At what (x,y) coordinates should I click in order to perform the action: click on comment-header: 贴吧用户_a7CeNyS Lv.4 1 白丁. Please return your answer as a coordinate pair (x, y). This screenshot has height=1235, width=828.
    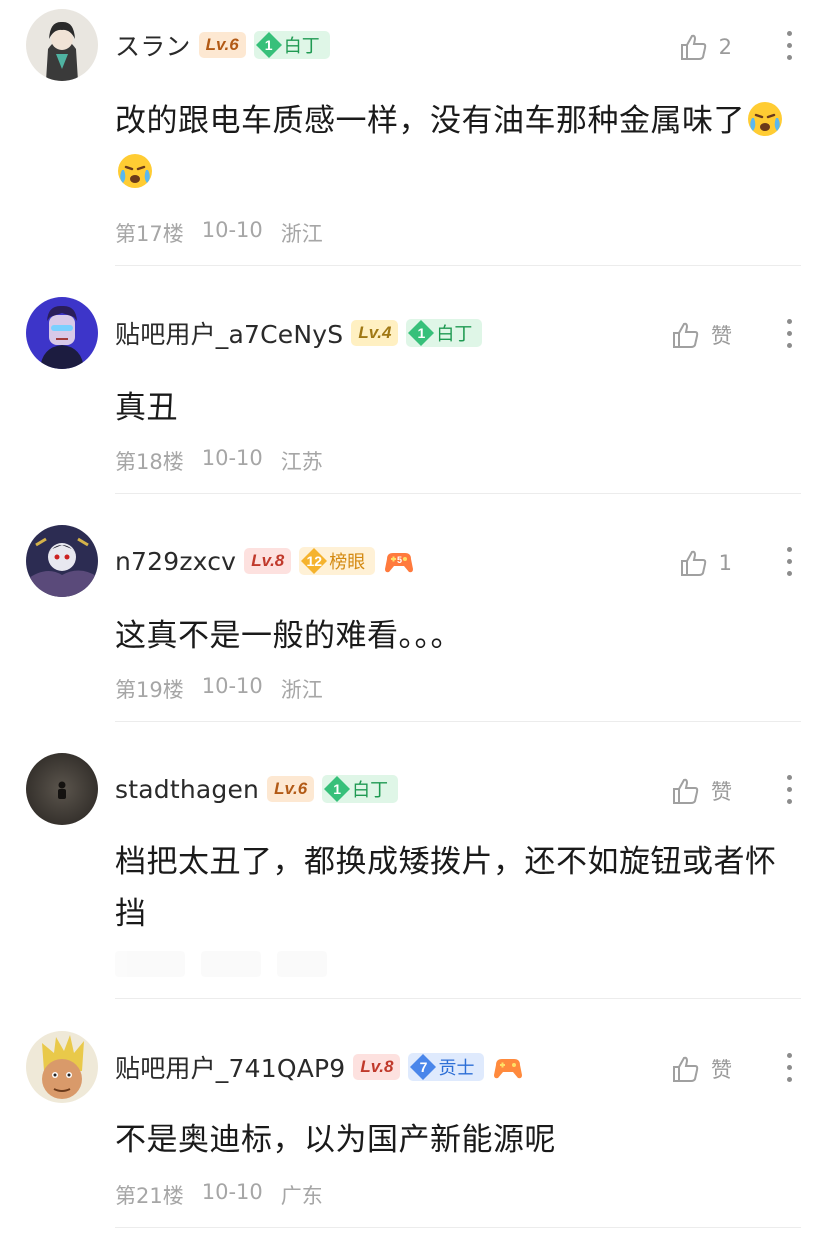
    Looking at the image, I should click on (299, 333).